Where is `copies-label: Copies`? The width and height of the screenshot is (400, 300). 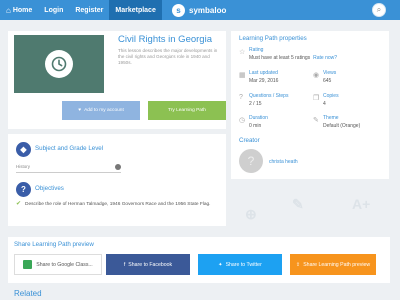
copies-label: Copies is located at coordinates (331, 96).